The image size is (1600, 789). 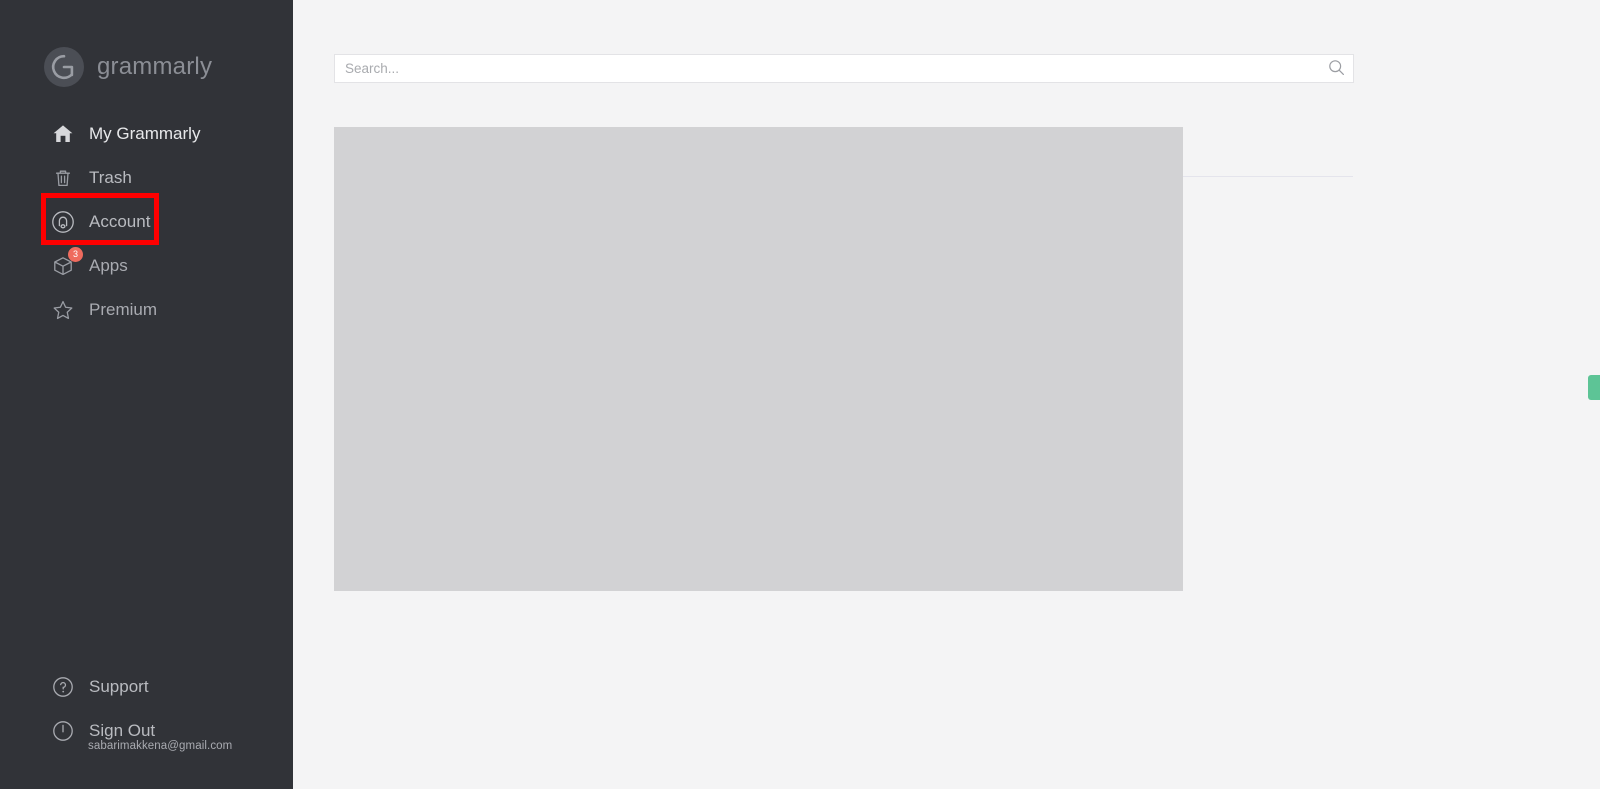 What do you see at coordinates (108, 265) in the screenshot?
I see `sidebar-item-label: Apps` at bounding box center [108, 265].